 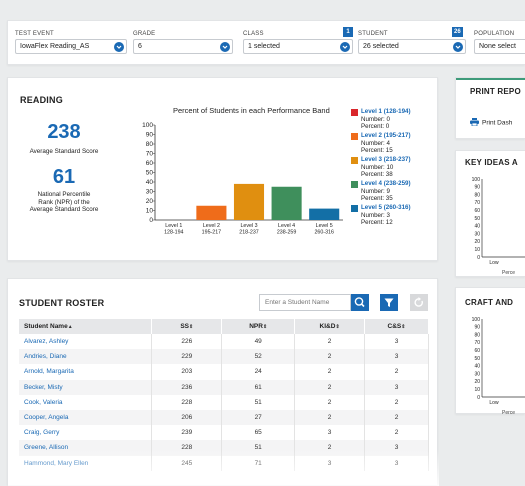 I want to click on col-kid: KI&D⇕, so click(x=330, y=326).